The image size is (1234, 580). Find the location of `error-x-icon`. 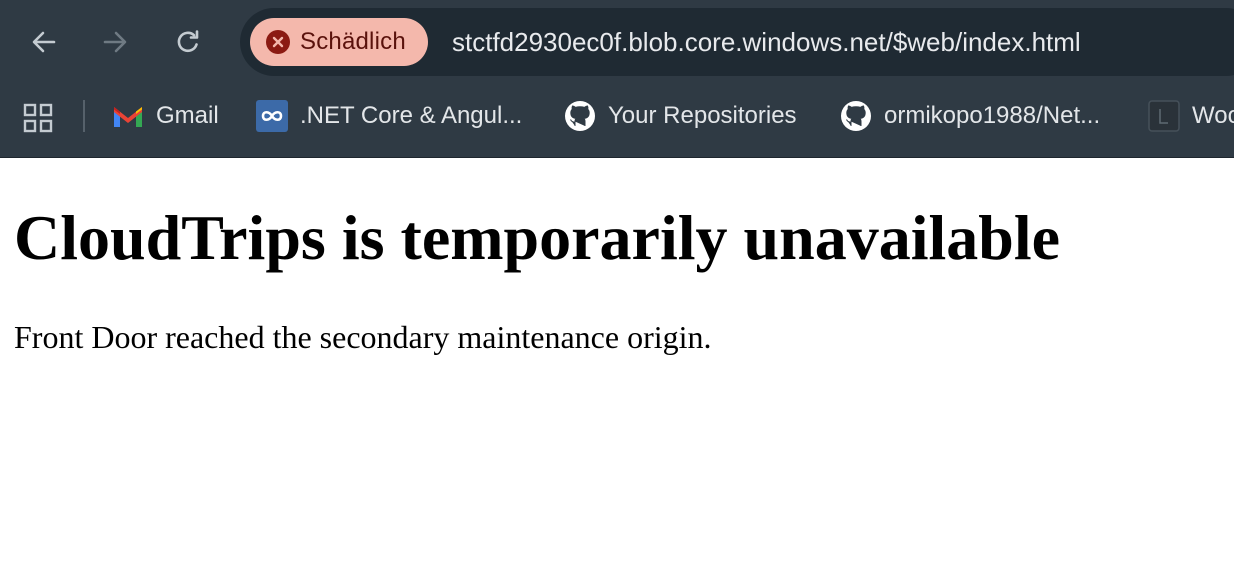

error-x-icon is located at coordinates (278, 42).